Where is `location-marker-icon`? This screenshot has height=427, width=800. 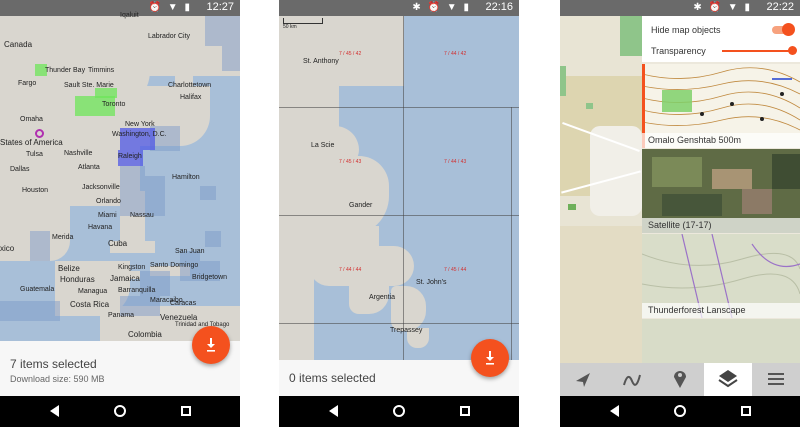 location-marker-icon is located at coordinates (39, 133).